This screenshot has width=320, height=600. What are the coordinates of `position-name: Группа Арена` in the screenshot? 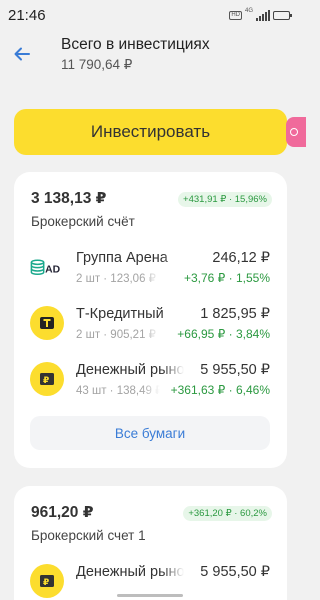 It's located at (130, 258).